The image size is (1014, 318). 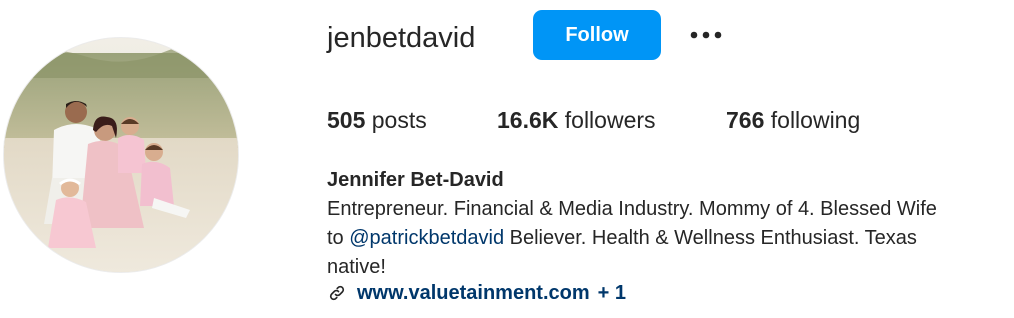 What do you see at coordinates (745, 120) in the screenshot?
I see `following-count: 766` at bounding box center [745, 120].